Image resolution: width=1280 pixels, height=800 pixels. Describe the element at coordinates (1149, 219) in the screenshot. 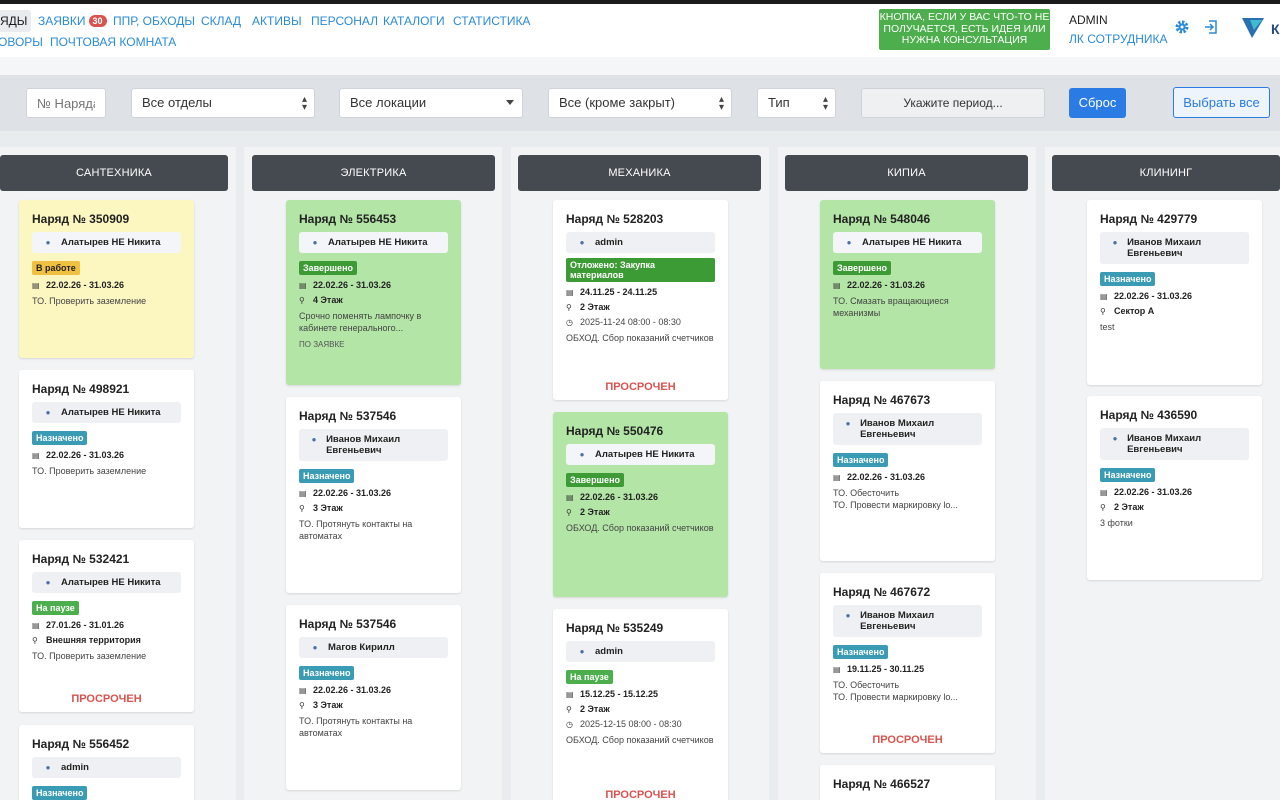

I see `order-title: Наряд № 429779` at that location.